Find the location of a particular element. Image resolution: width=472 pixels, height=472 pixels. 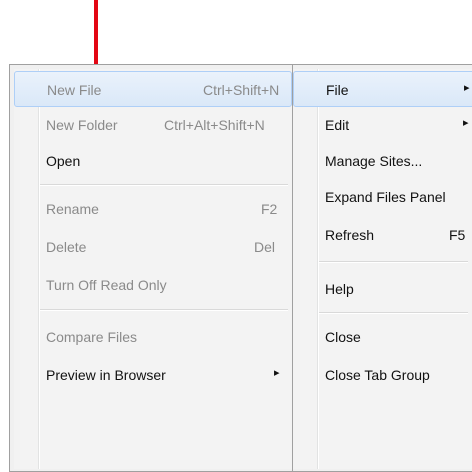

menu-item-close: Close is located at coordinates (382, 337).